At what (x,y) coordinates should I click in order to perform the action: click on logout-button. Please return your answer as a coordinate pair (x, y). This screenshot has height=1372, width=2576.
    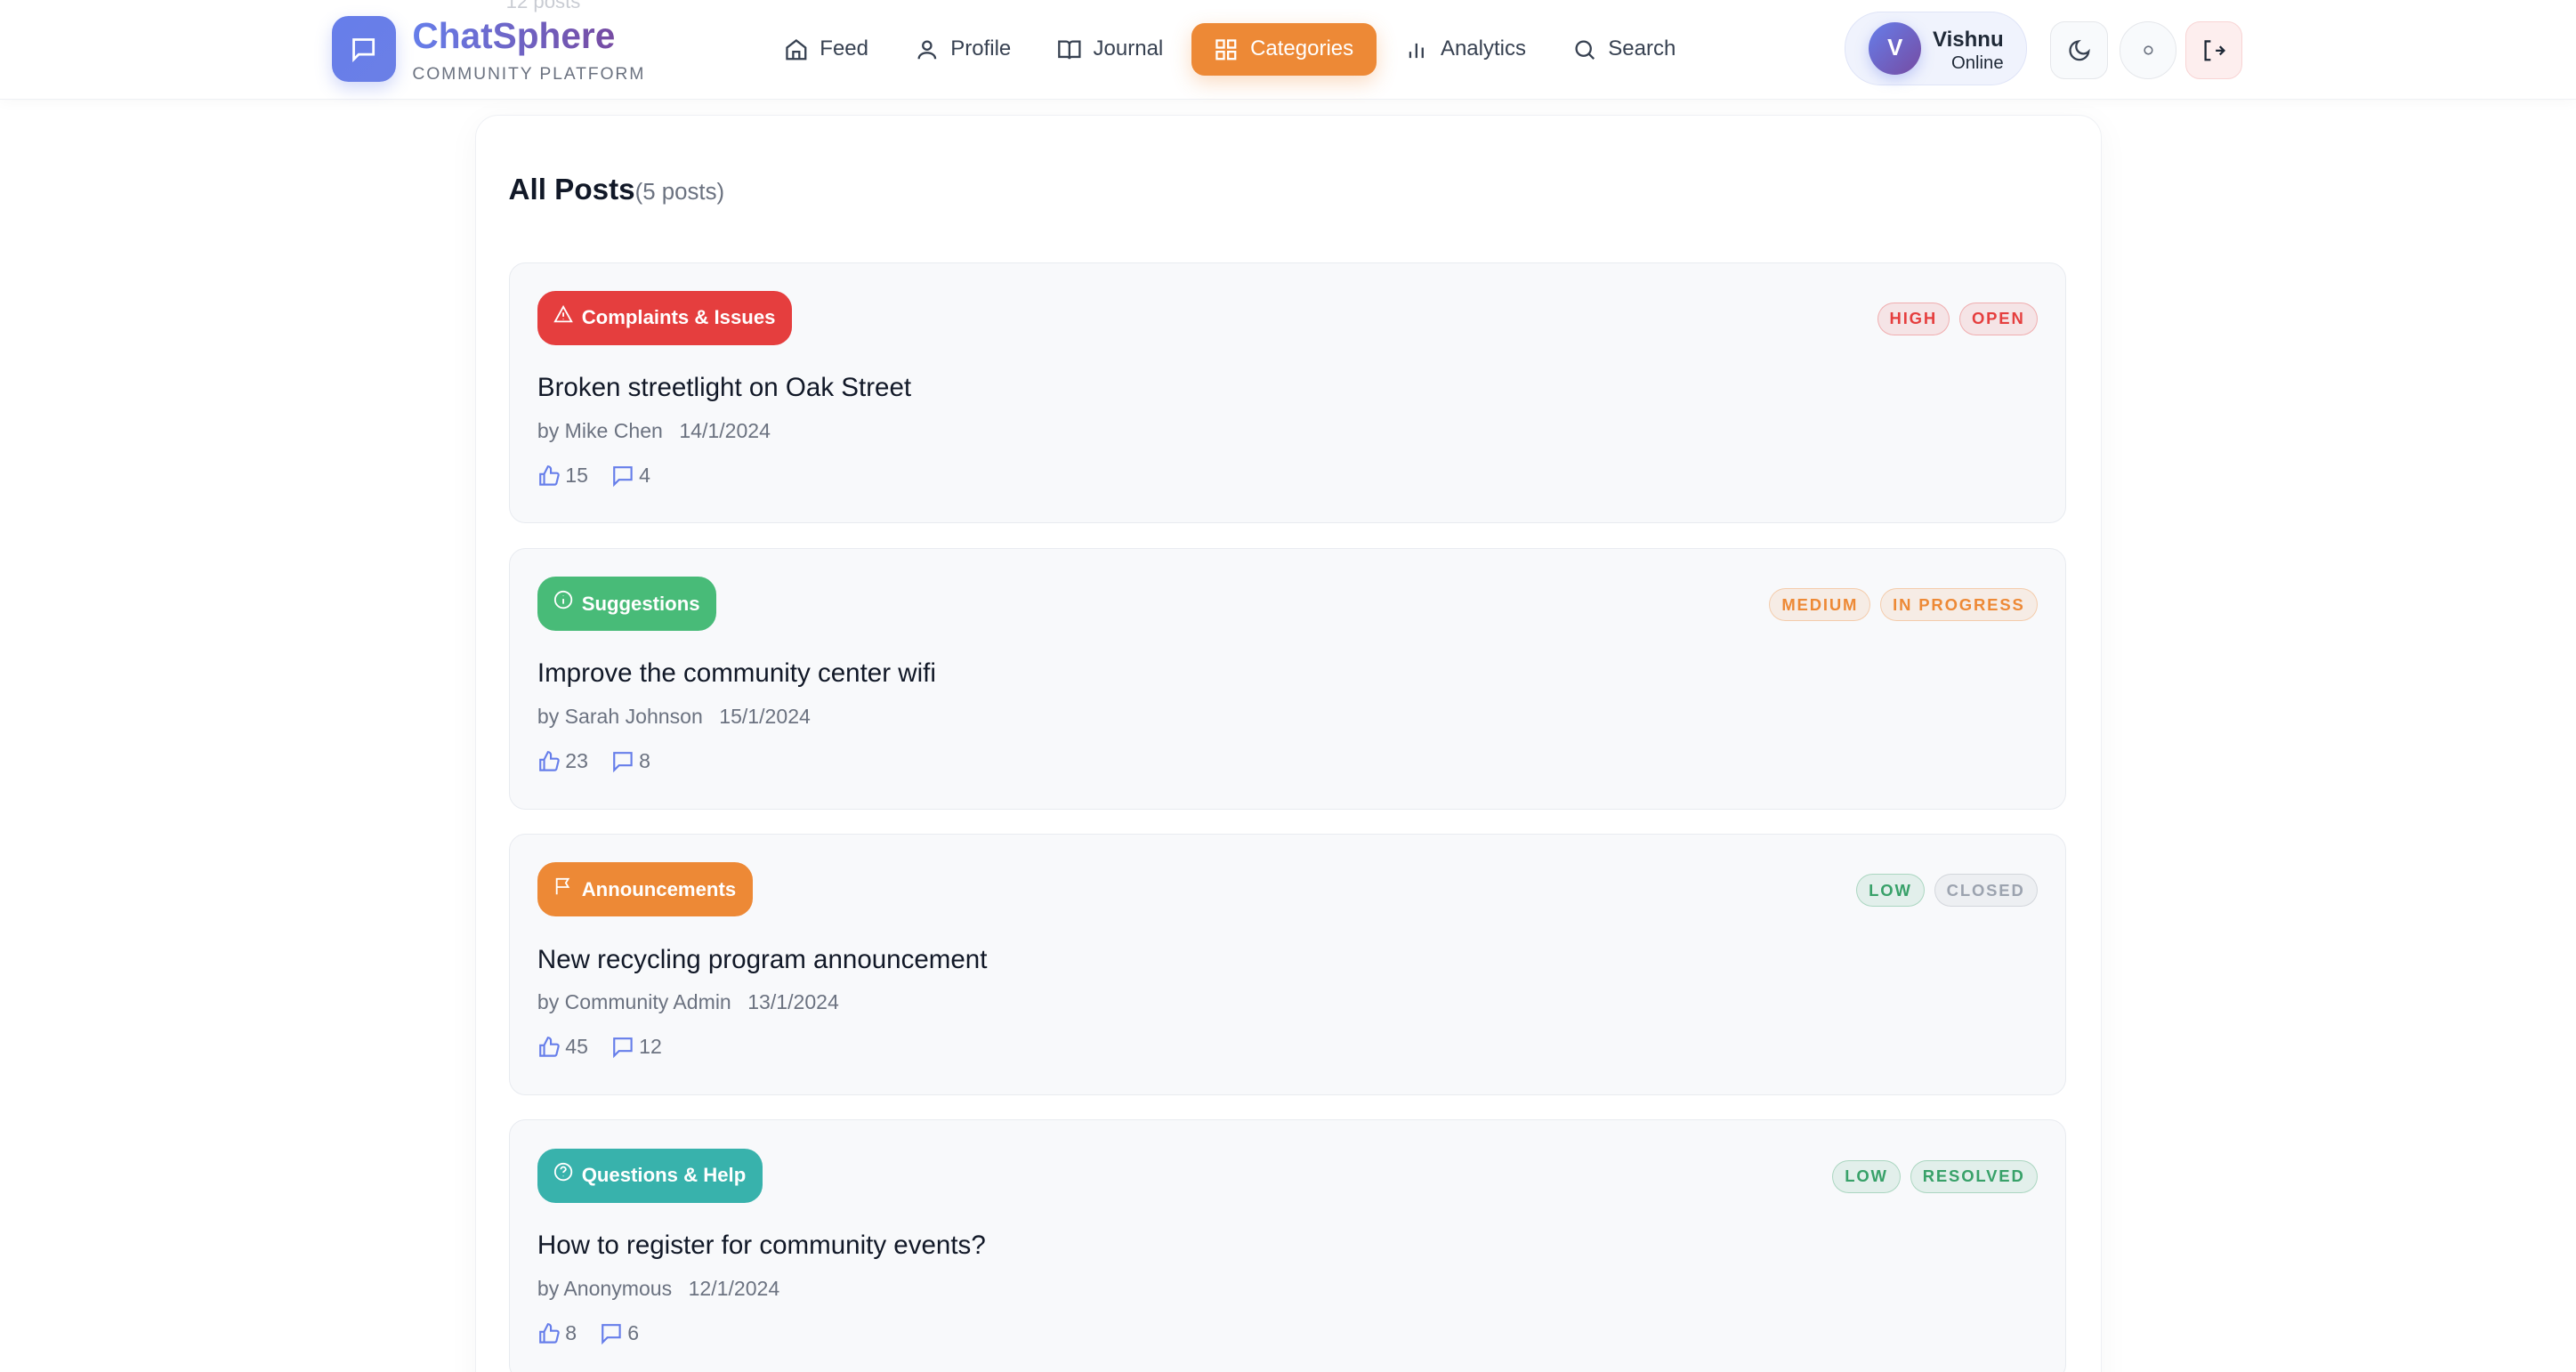
    Looking at the image, I should click on (2213, 50).